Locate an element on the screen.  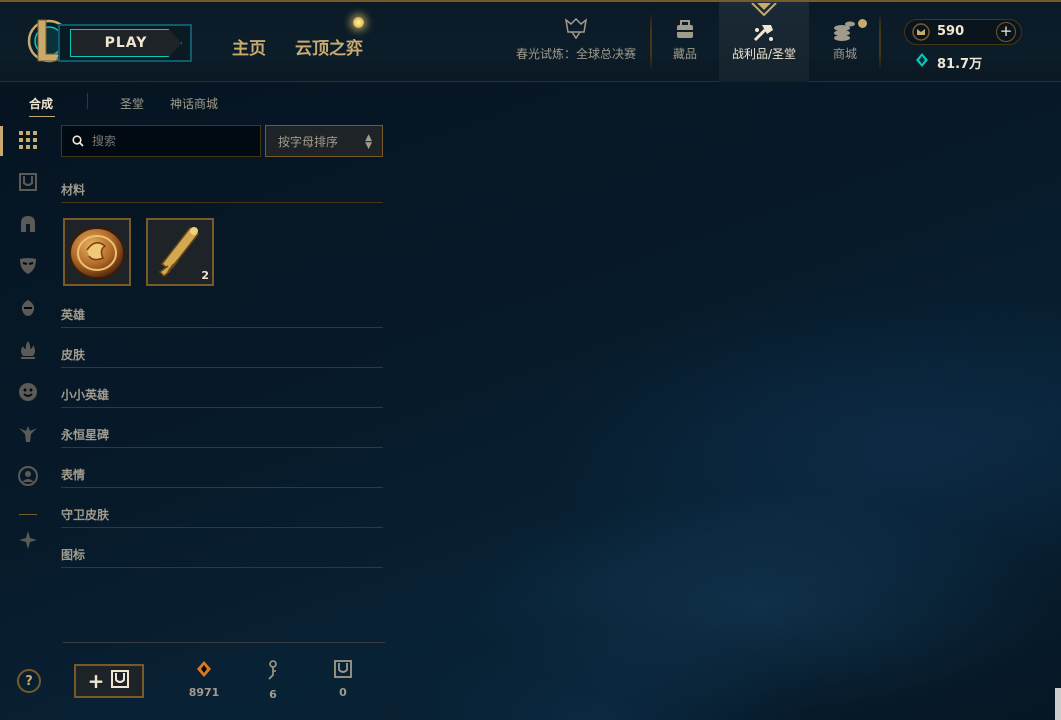
trophy-icon is located at coordinates (576, 30).